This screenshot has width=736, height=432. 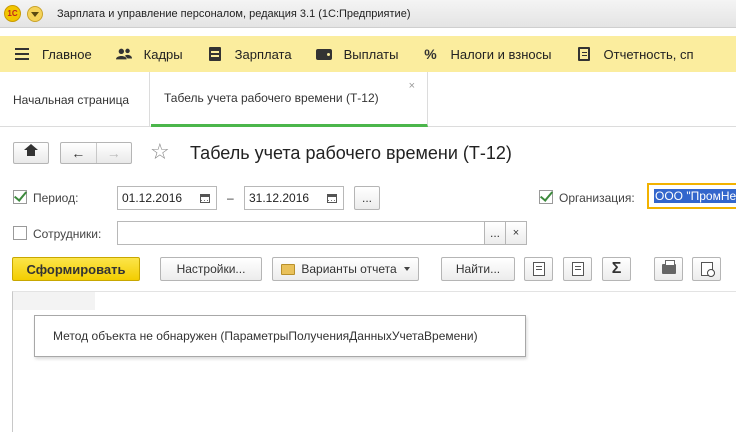 I want to click on favorite-star-icon: ☆, so click(x=160, y=152).